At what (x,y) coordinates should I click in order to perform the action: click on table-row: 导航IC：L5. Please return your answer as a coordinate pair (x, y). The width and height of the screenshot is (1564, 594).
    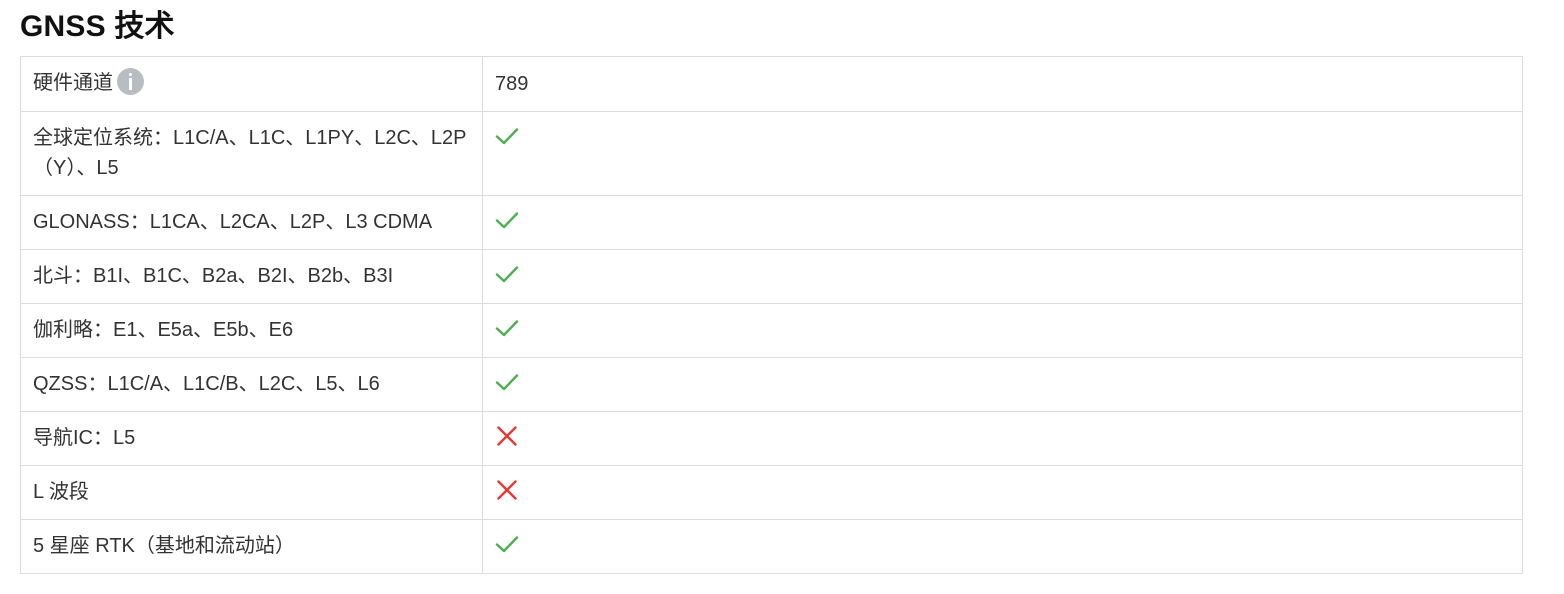
    Looking at the image, I should click on (771, 438).